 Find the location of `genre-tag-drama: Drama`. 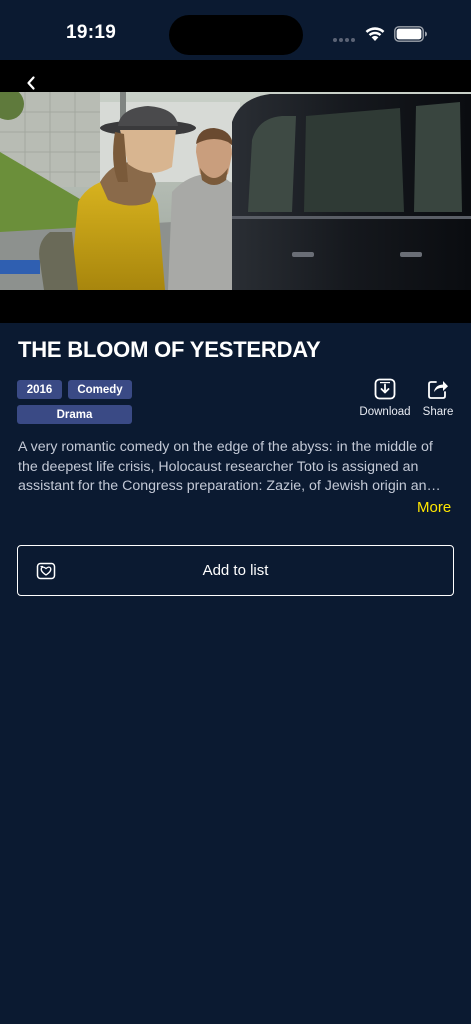

genre-tag-drama: Drama is located at coordinates (74, 414).